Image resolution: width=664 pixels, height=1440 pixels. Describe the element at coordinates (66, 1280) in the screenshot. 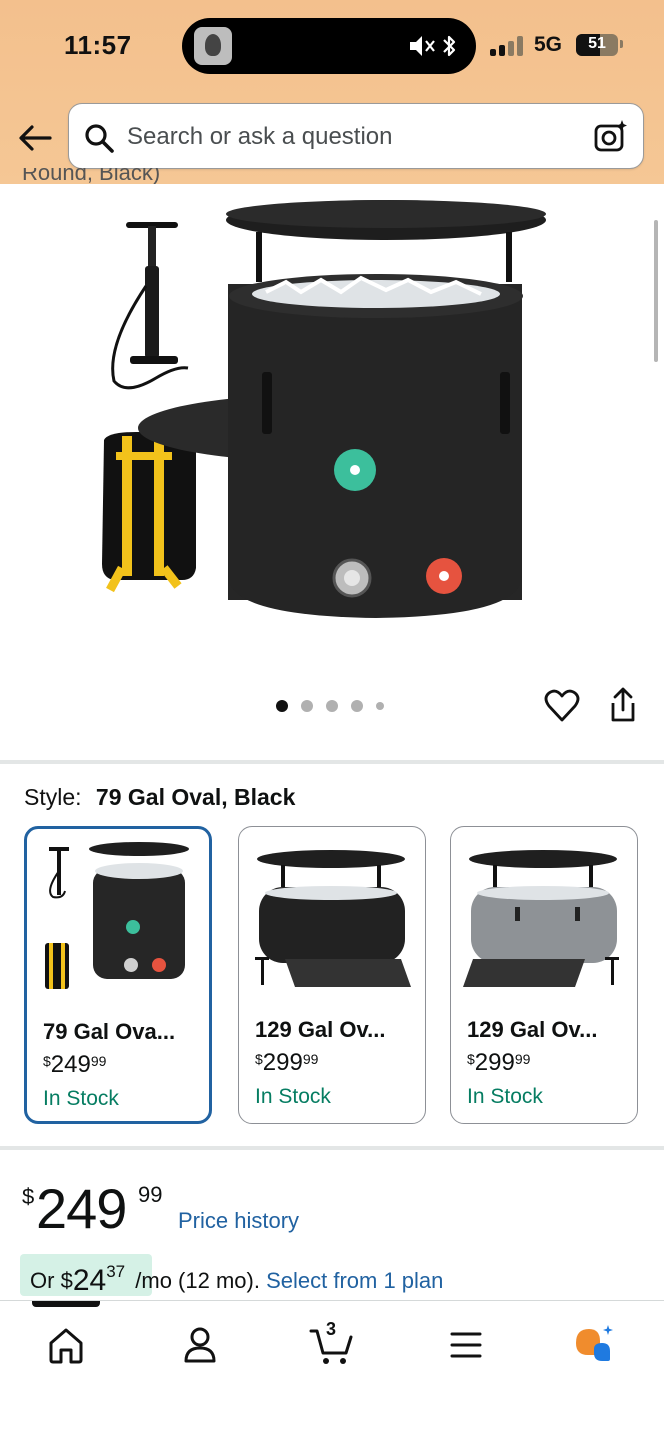

I see `monthly-currency: $` at that location.